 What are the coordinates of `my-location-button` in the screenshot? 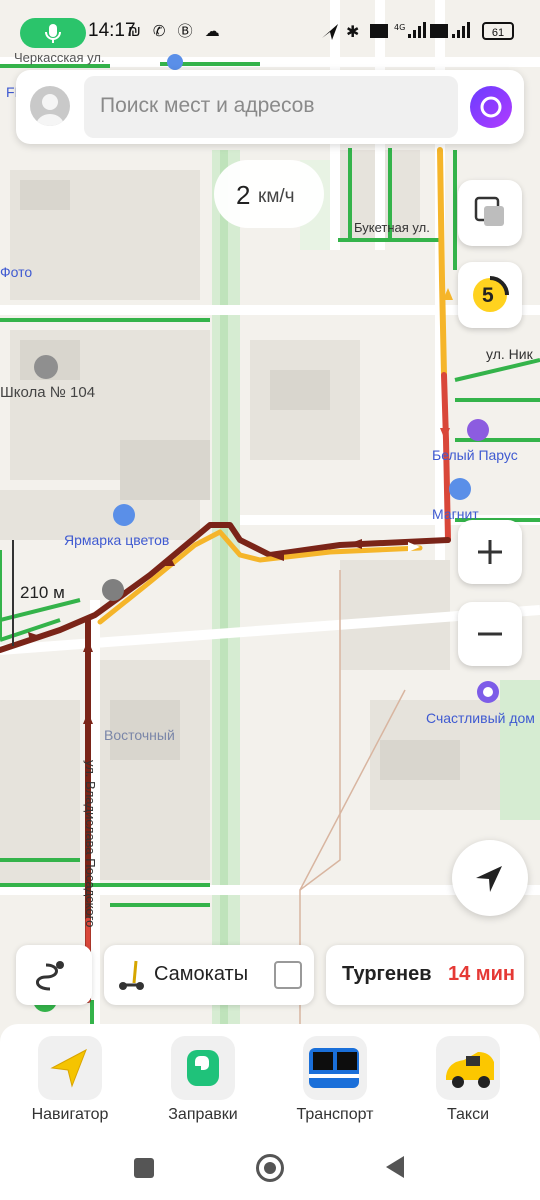 It's located at (490, 878).